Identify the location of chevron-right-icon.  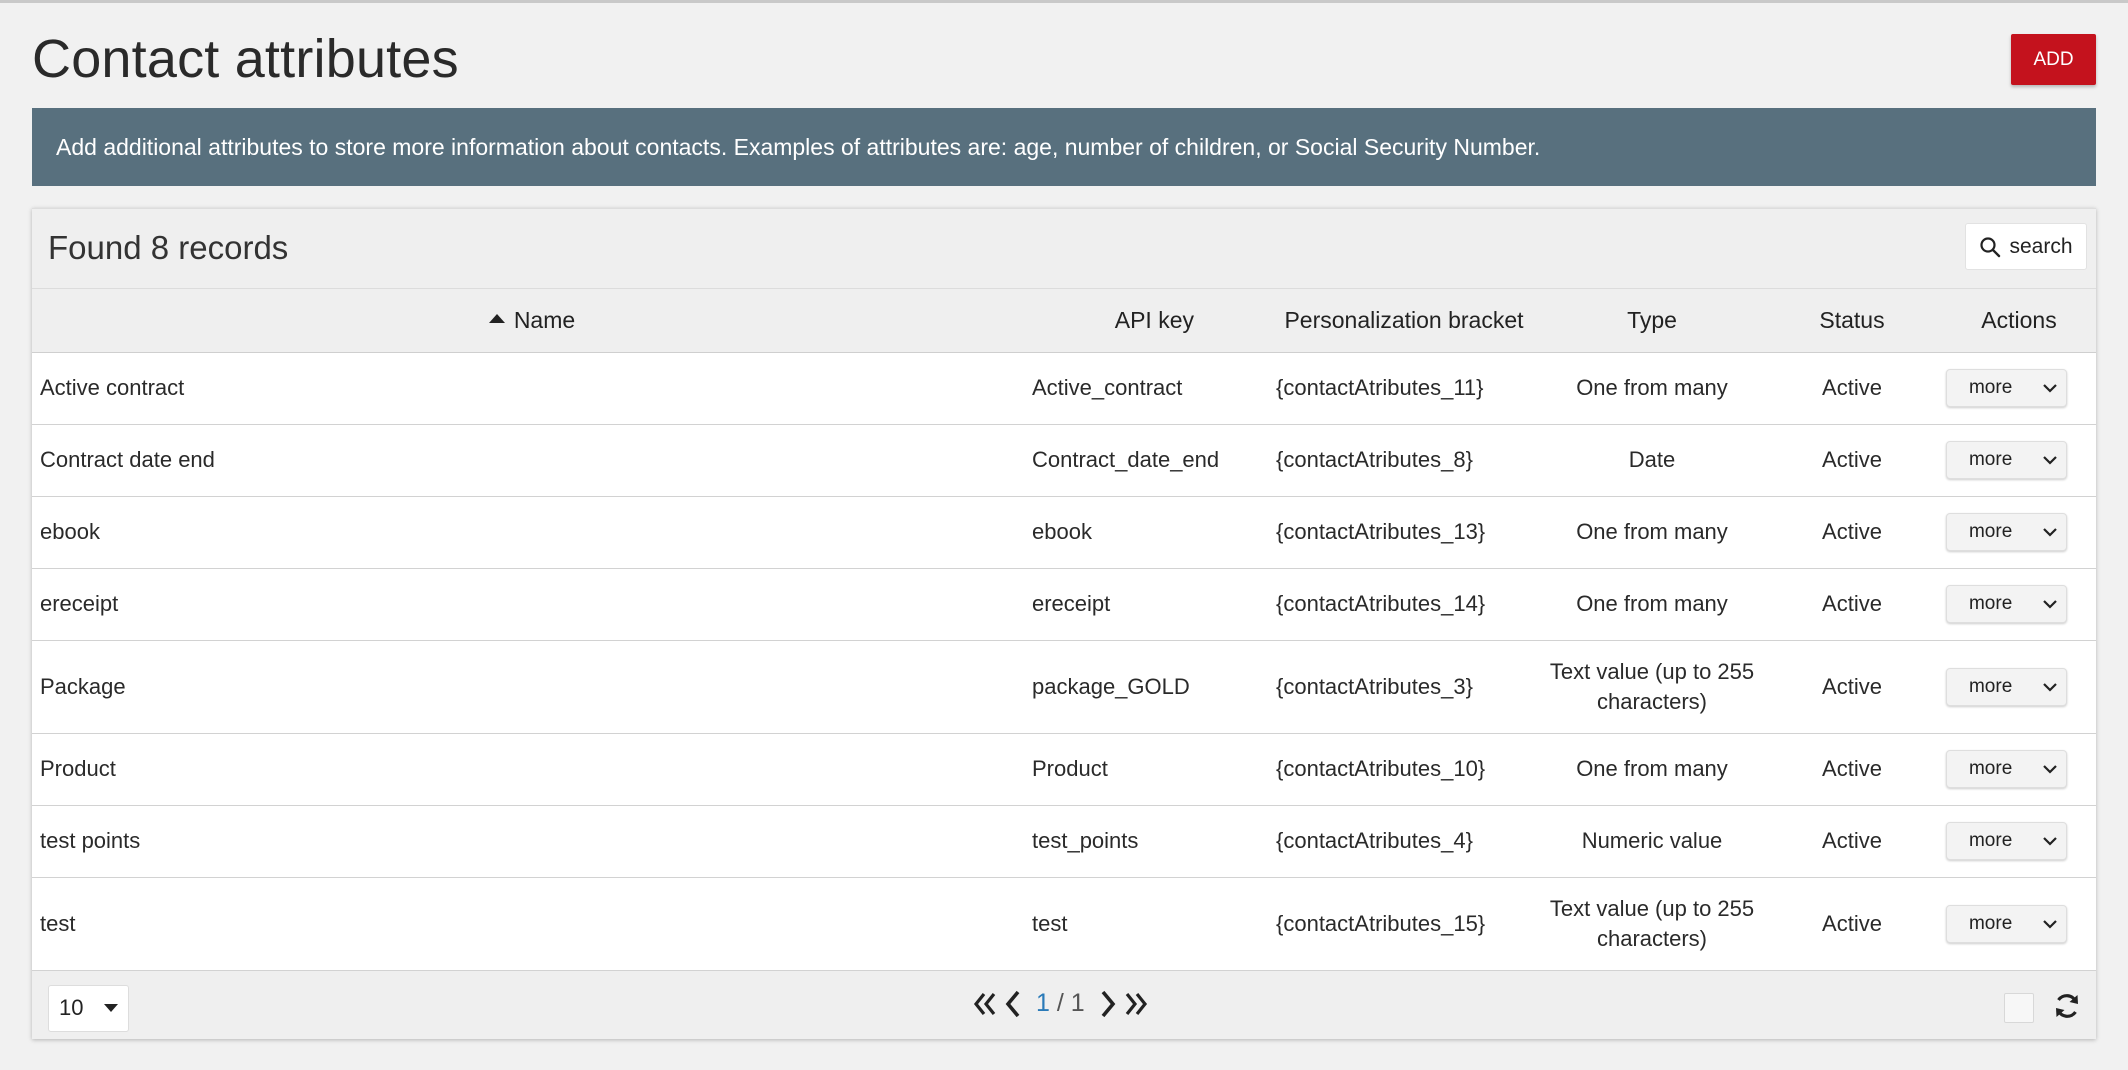
(1108, 1004).